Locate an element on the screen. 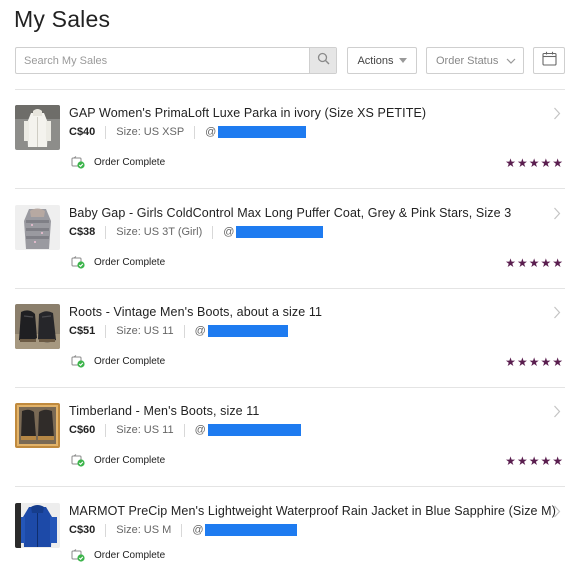 This screenshot has height=580, width=580. search-box is located at coordinates (176, 60).